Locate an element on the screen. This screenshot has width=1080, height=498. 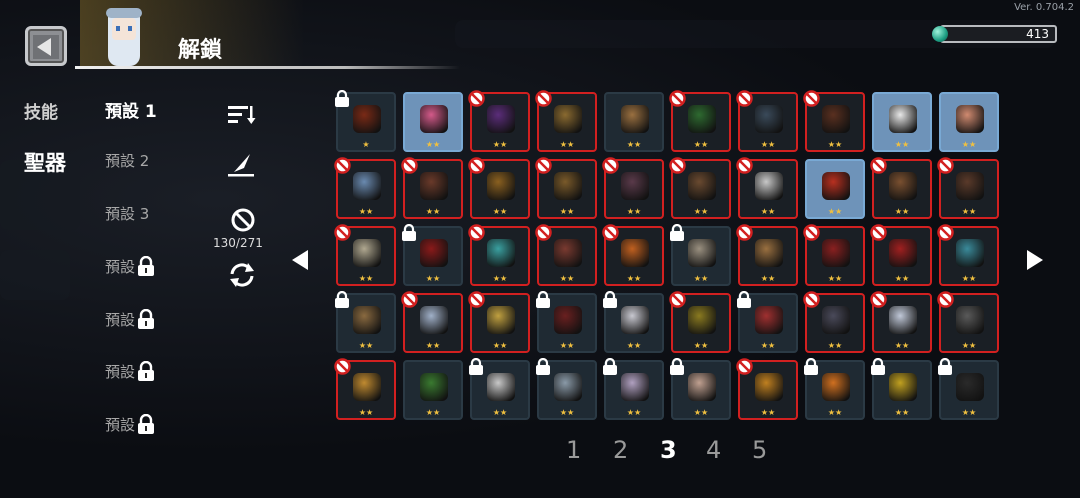
page-title: 解鎖 is located at coordinates (200, 50).